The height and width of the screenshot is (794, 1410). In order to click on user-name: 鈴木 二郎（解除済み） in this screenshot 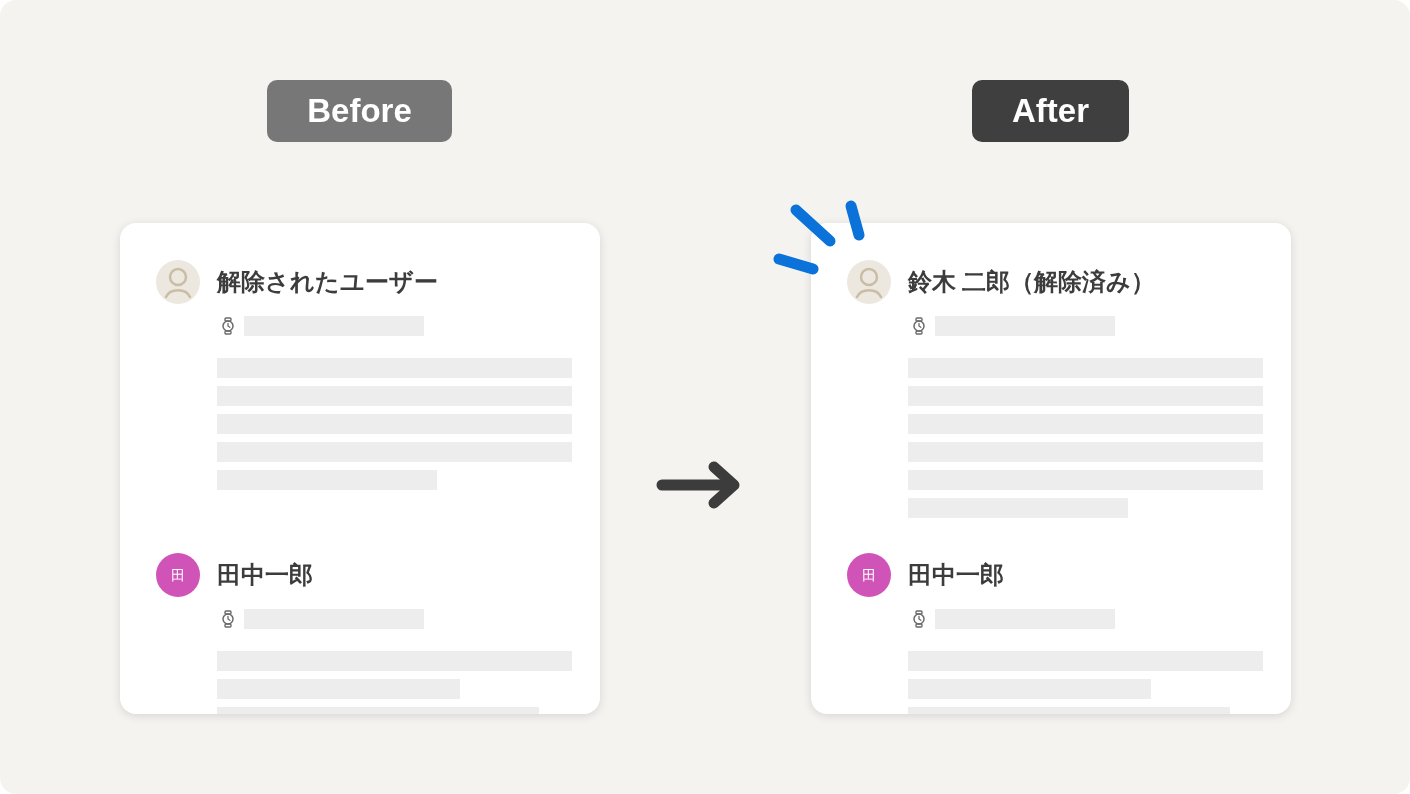, I will do `click(1031, 282)`.